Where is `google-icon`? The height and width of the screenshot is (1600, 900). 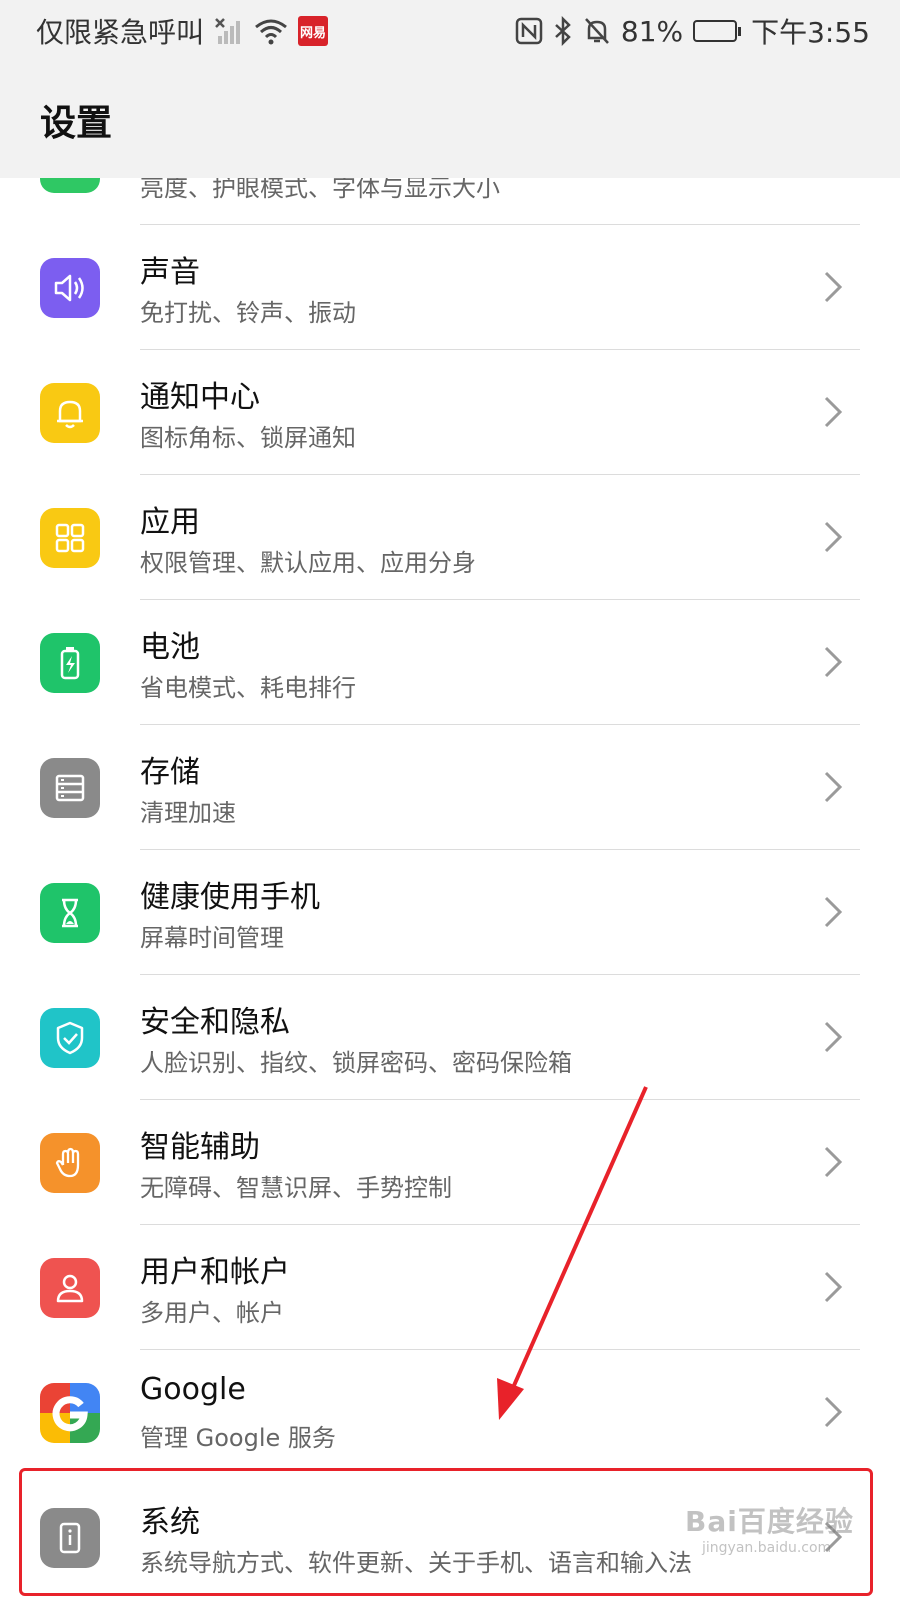 google-icon is located at coordinates (70, 1413).